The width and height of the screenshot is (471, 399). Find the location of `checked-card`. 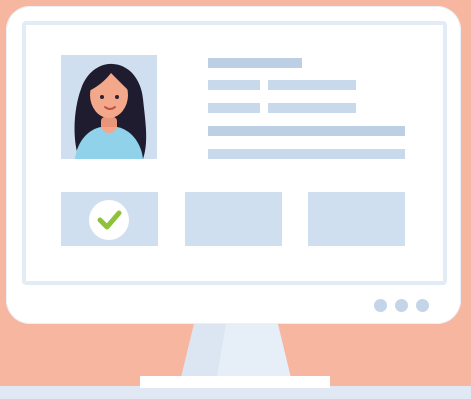

checked-card is located at coordinates (109, 219).